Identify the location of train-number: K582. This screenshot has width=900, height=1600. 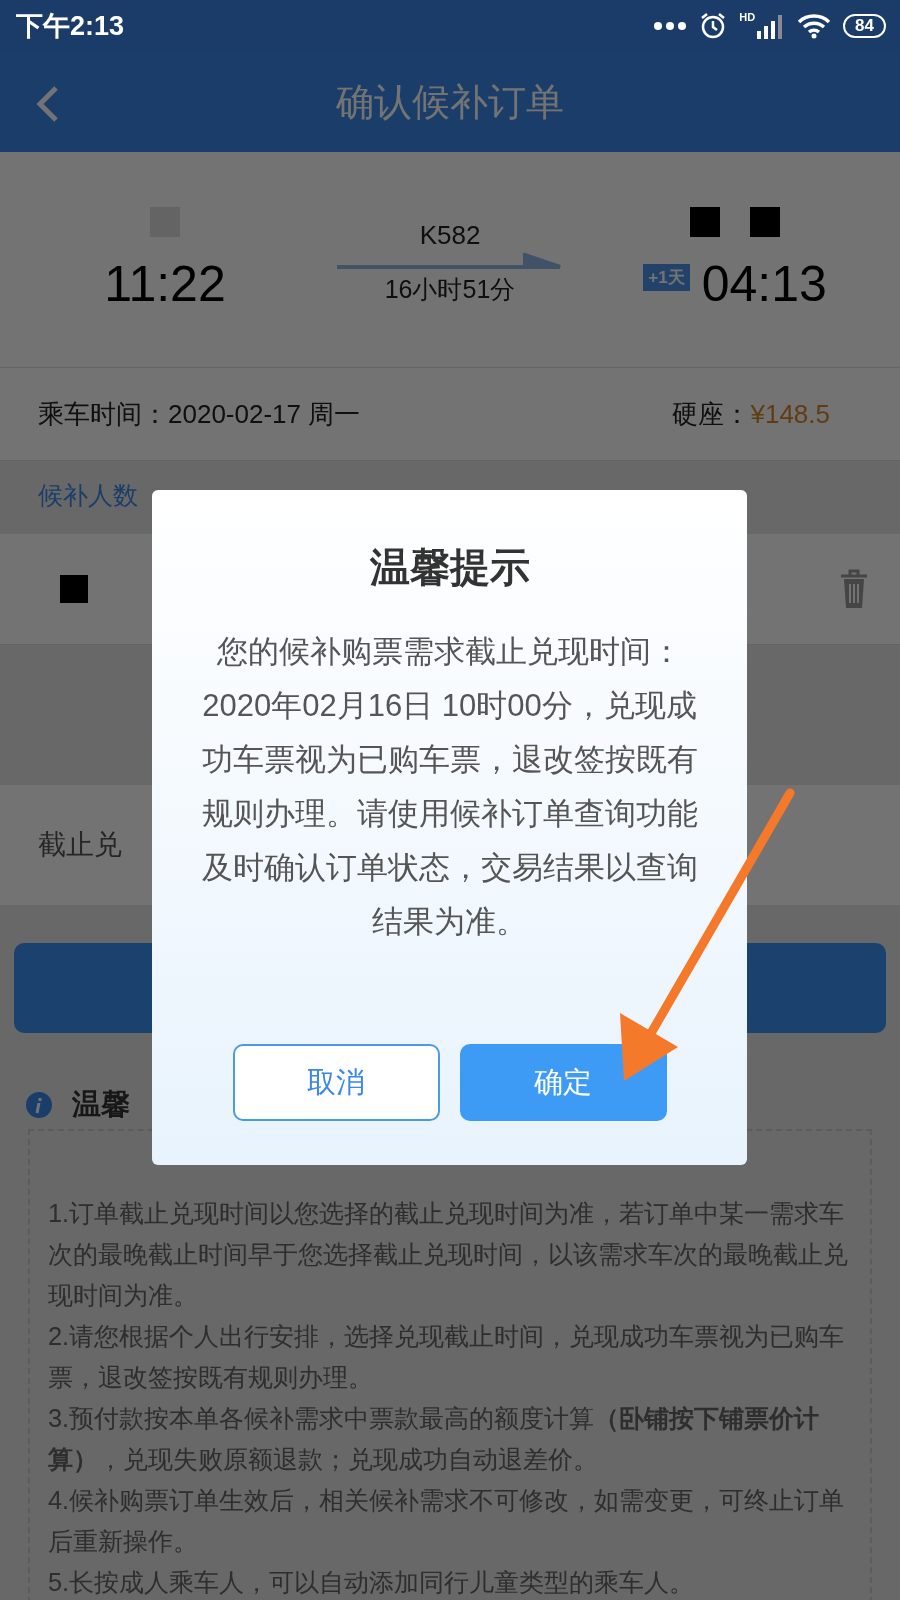
(450, 235).